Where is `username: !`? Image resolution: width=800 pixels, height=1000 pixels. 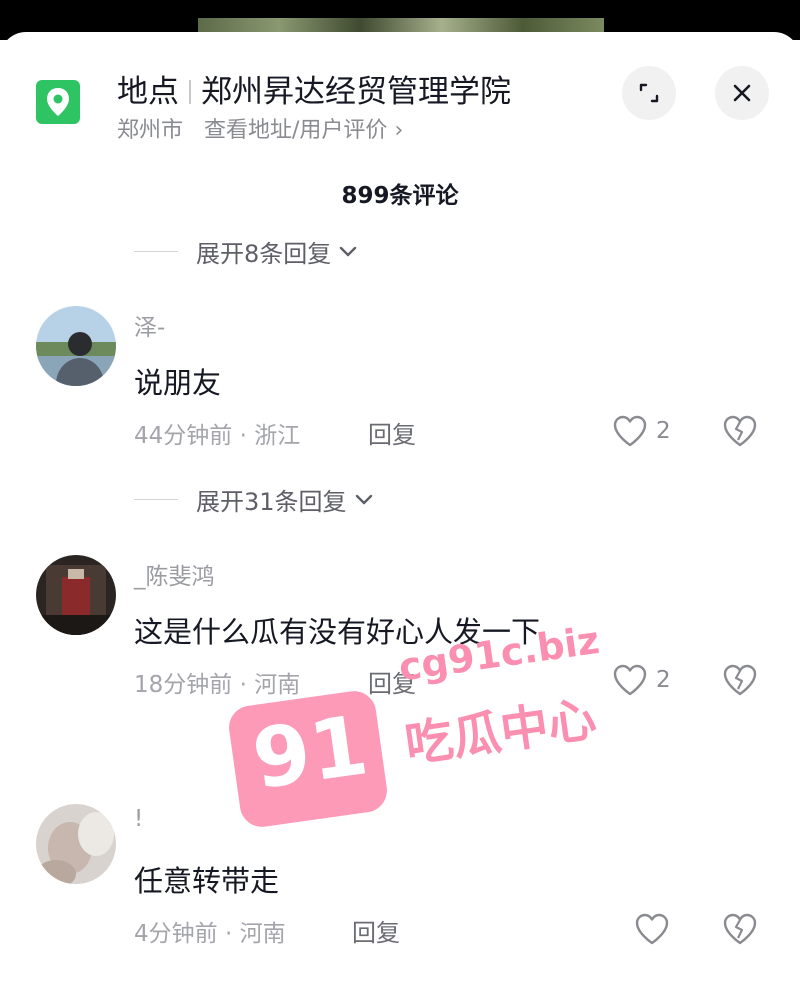
username: ! is located at coordinates (138, 819).